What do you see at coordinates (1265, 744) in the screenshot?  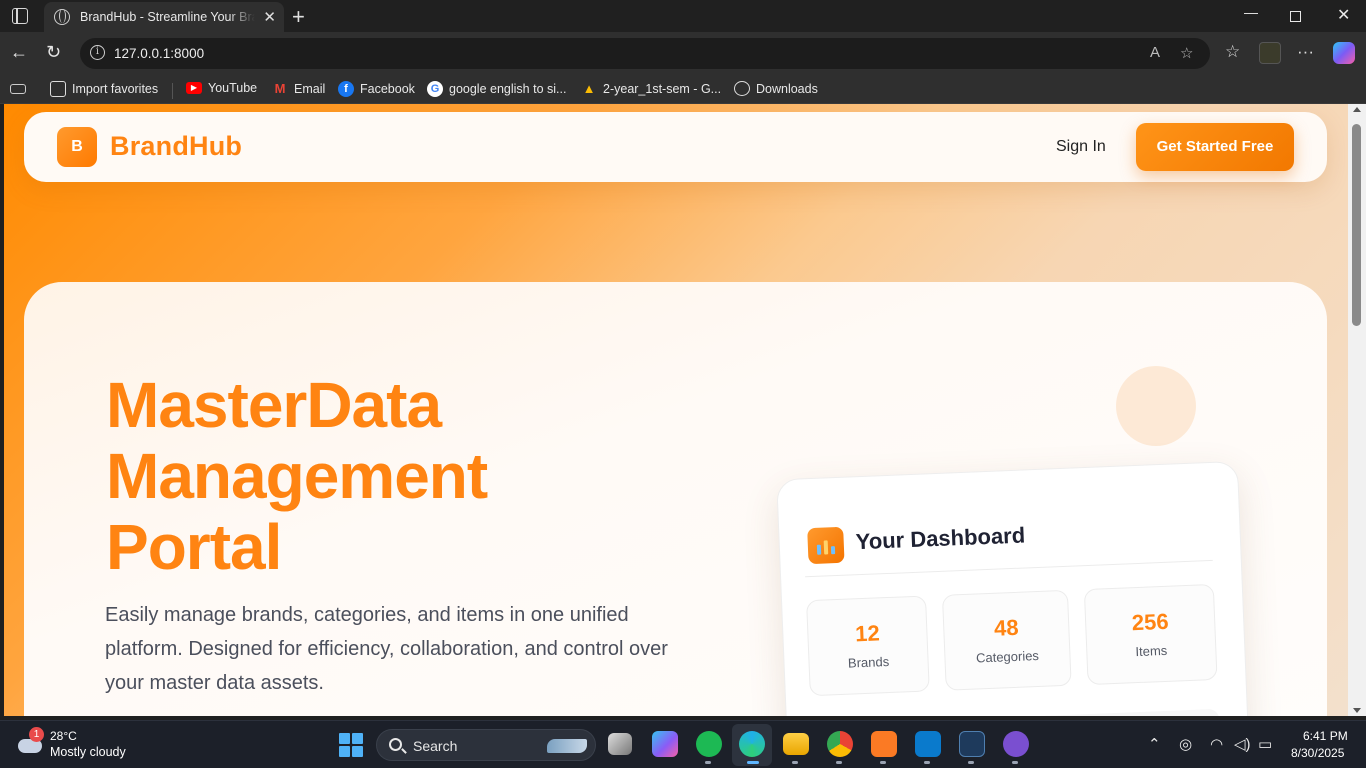 I see `battery-icon: ▭` at bounding box center [1265, 744].